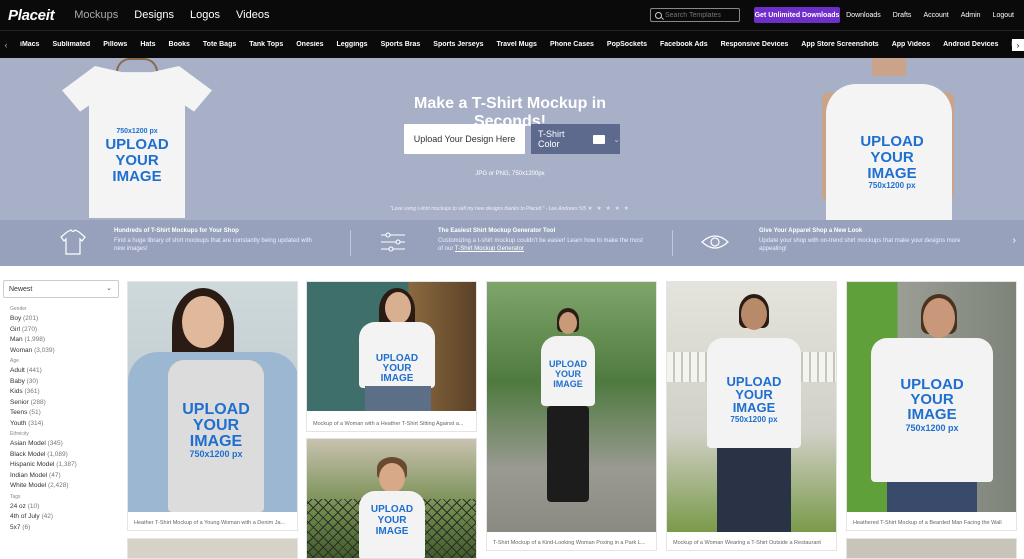 The width and height of the screenshot is (1024, 559). I want to click on filter-label: Hispanic Model, so click(32, 464).